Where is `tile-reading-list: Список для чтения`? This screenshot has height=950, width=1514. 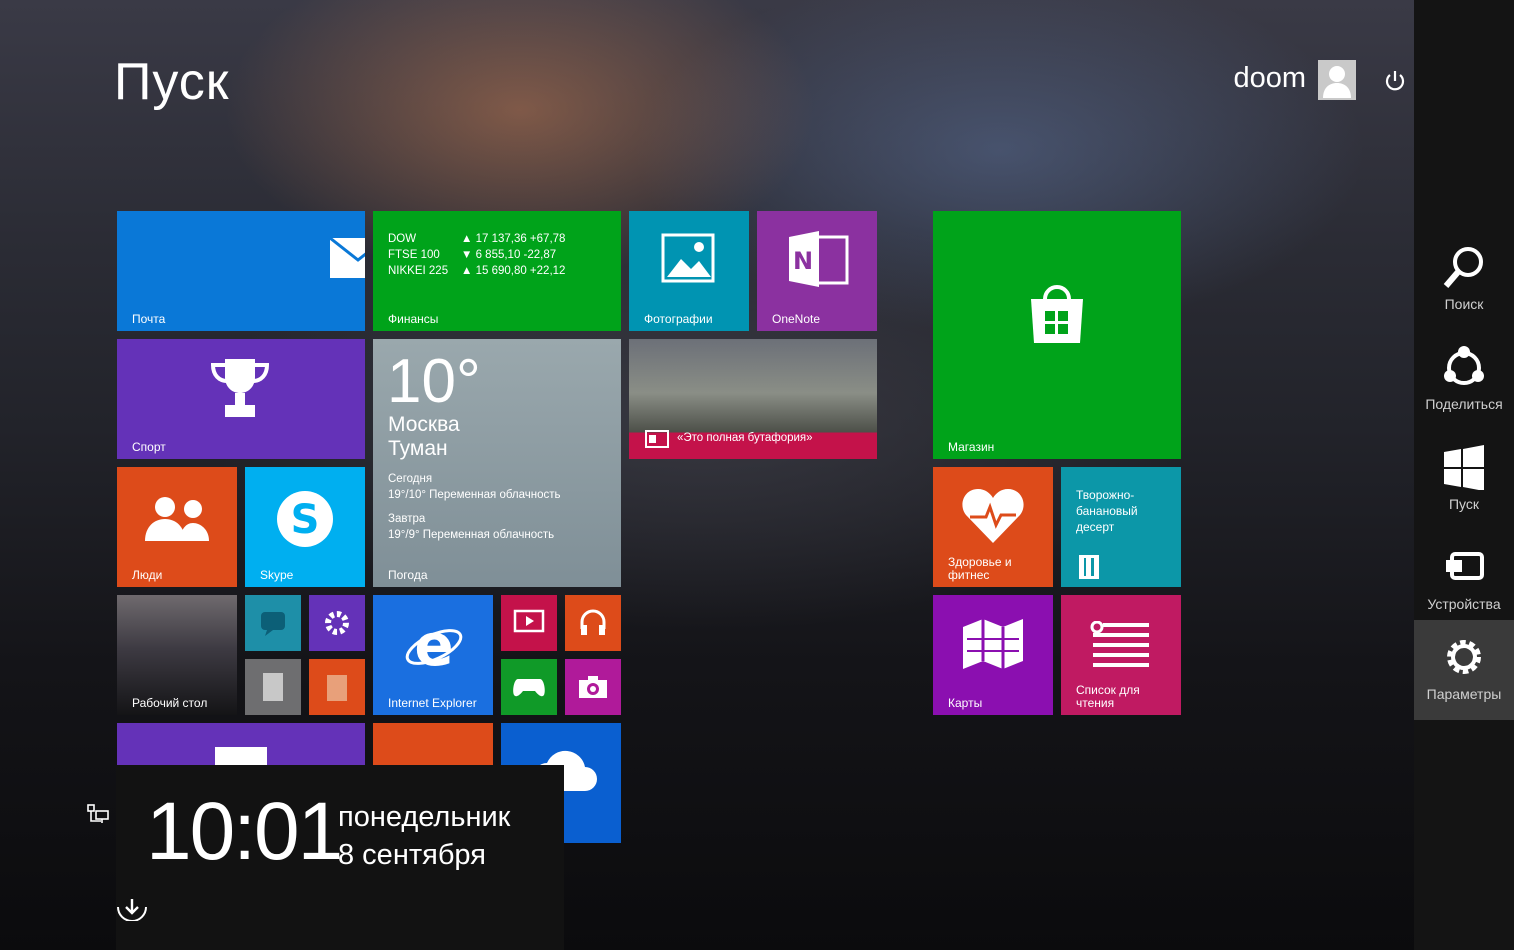 tile-reading-list: Список для чтения is located at coordinates (1121, 655).